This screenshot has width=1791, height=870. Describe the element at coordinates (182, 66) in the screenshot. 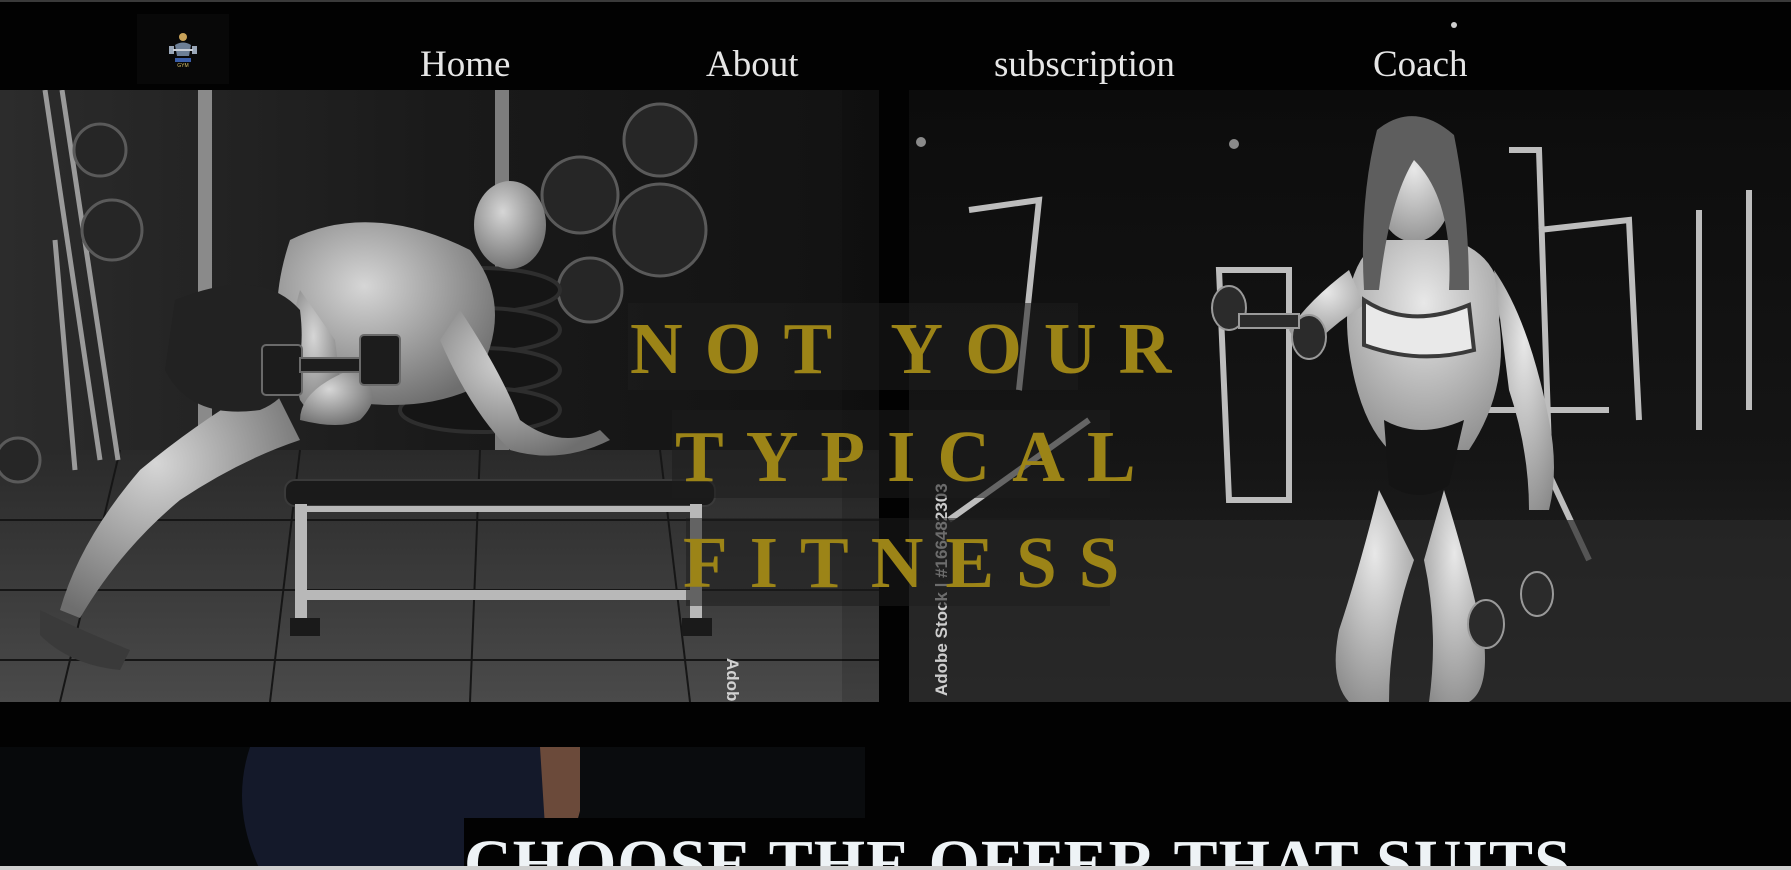

I see `svg-text: GYM` at that location.